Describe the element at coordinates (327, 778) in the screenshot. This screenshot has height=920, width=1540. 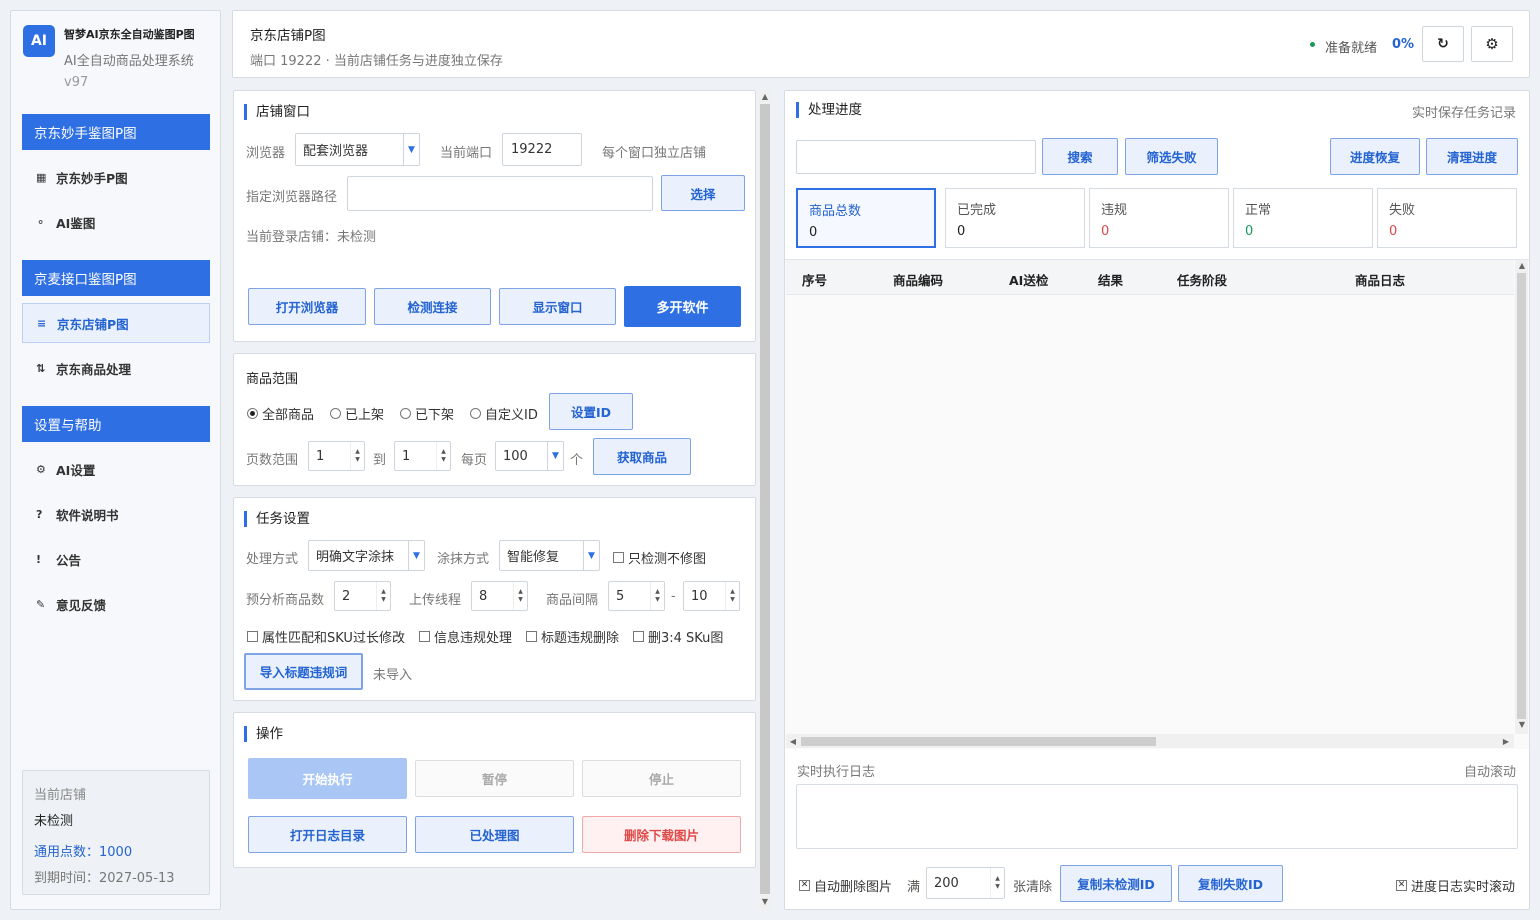
I see `start-button: 开始执行` at that location.